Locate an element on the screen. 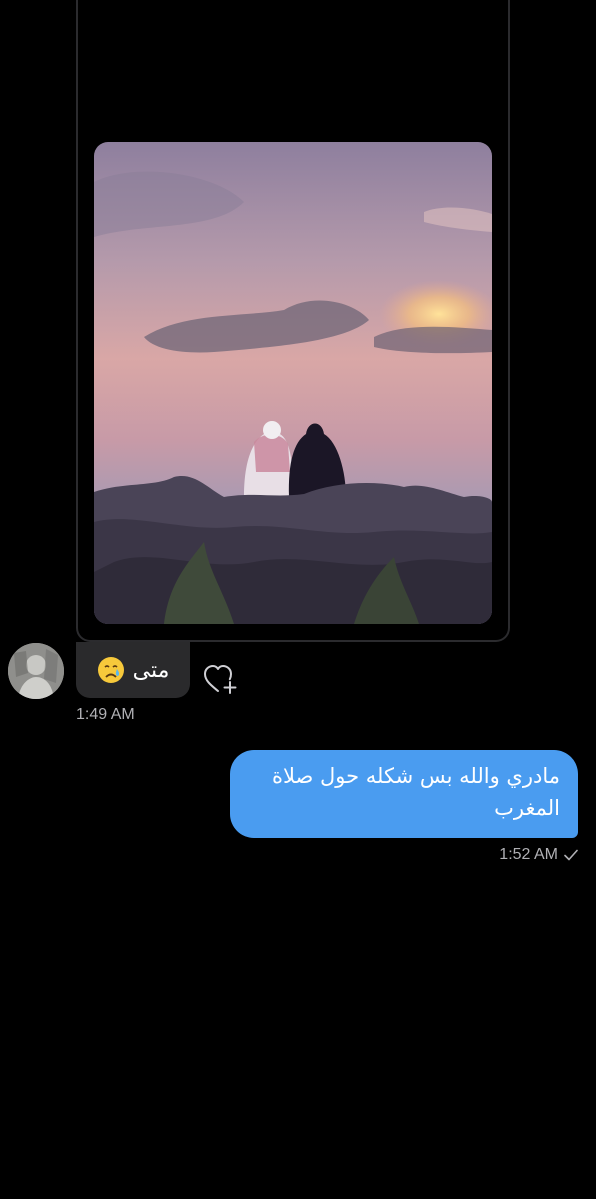 This screenshot has width=596, height=1199. received-message-bubble: متى is located at coordinates (133, 670).